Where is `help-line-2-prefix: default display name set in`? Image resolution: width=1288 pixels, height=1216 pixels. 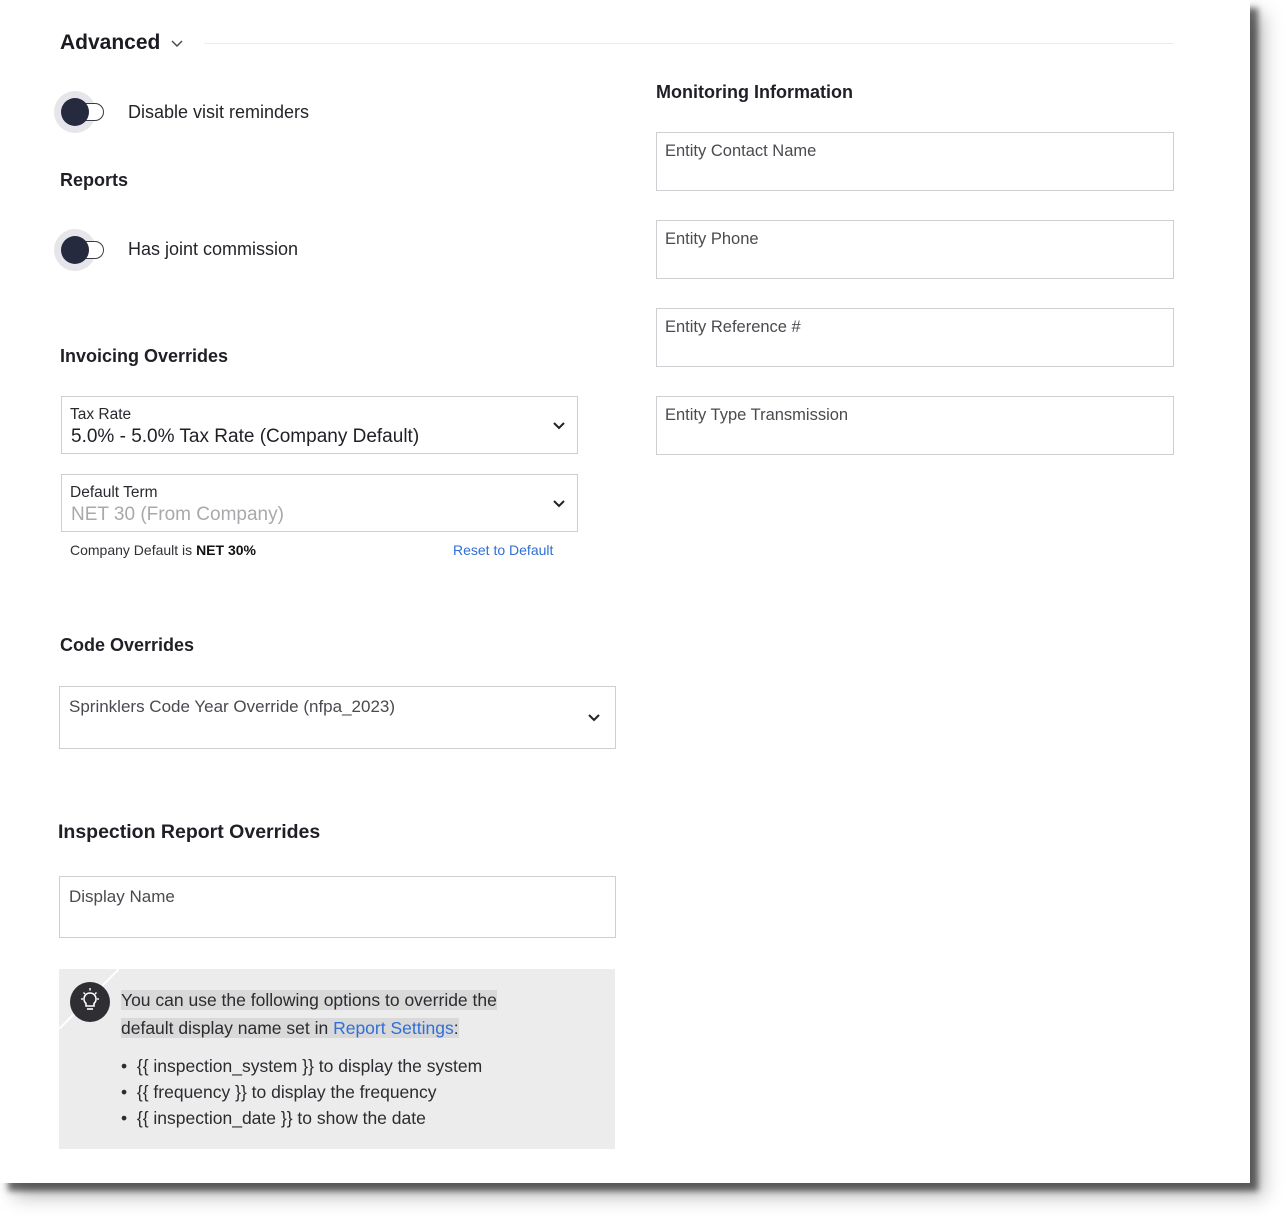 help-line-2-prefix: default display name set in is located at coordinates (227, 1028).